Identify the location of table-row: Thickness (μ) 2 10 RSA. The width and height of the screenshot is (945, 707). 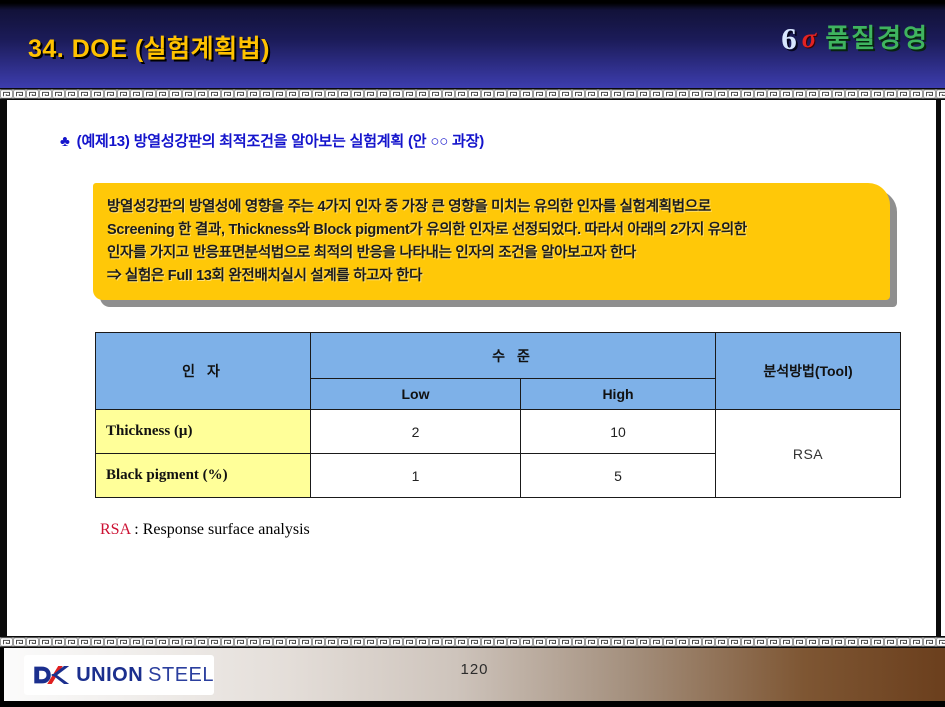
(498, 453).